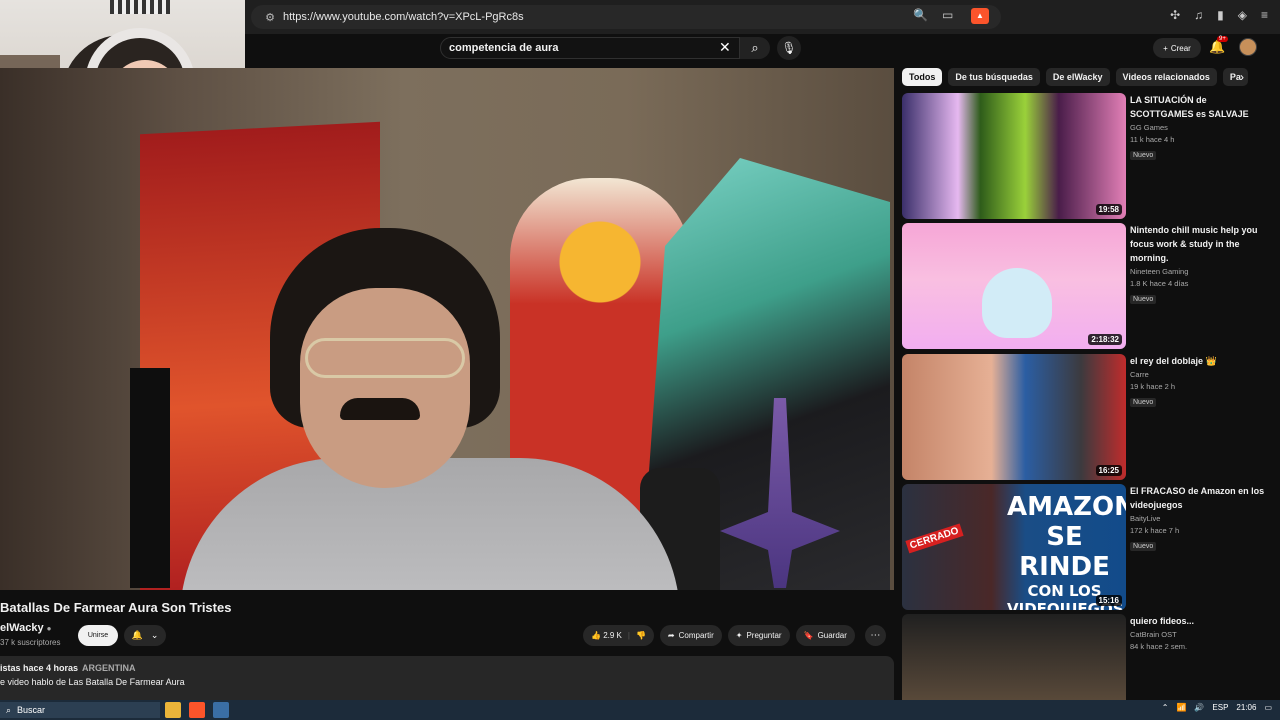 The image size is (1280, 720). What do you see at coordinates (385, 388) in the screenshot?
I see `video-face` at bounding box center [385, 388].